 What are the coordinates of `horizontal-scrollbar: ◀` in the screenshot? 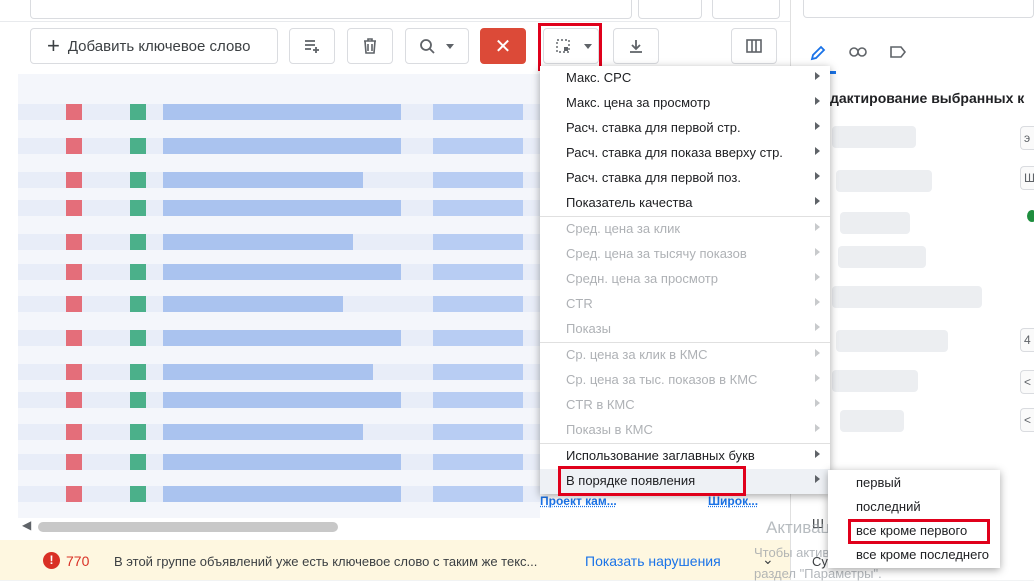 It's located at (404, 527).